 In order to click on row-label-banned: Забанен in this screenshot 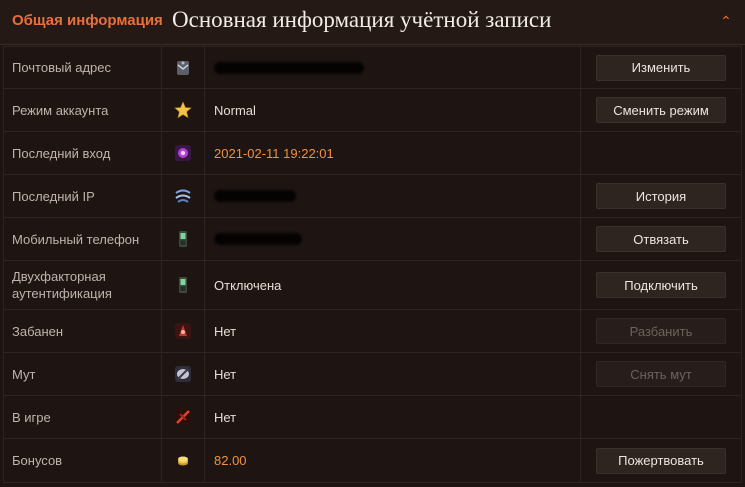, I will do `click(83, 331)`.